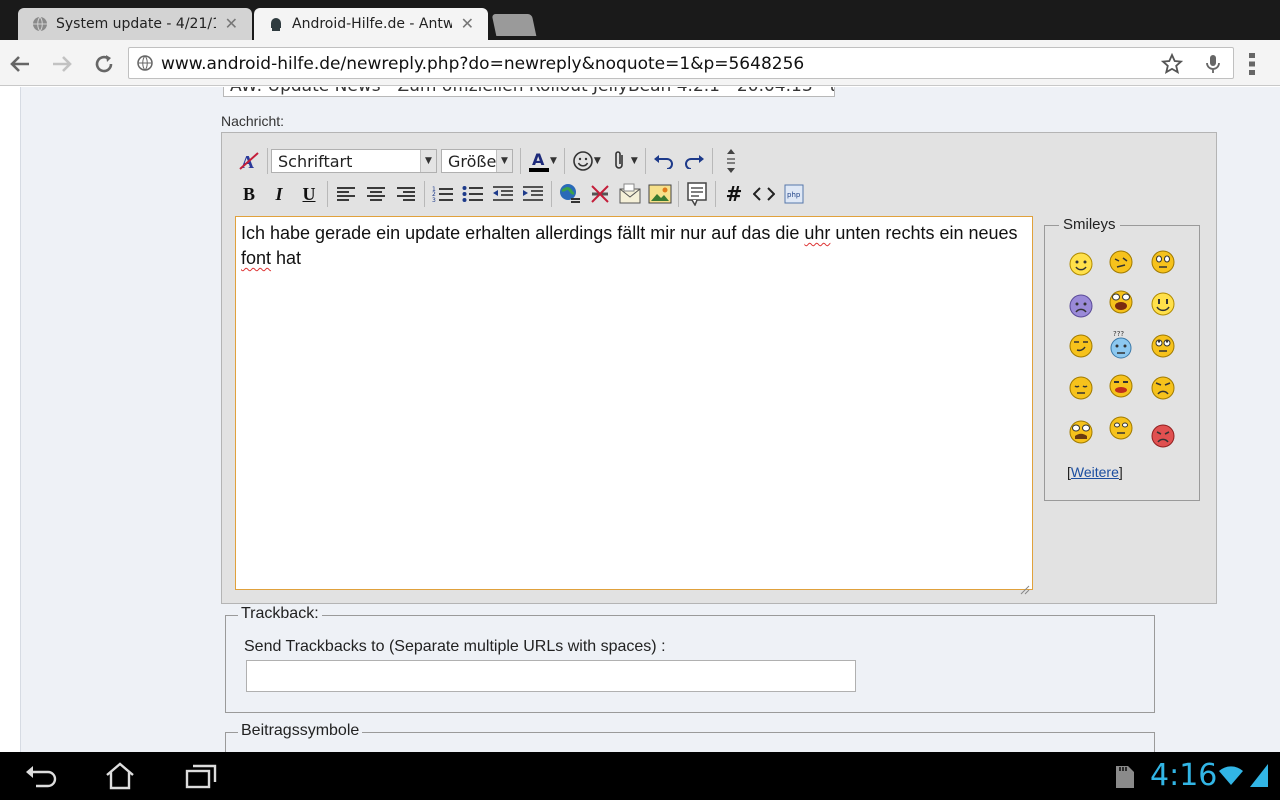  Describe the element at coordinates (690, 737) in the screenshot. I see `post-icons-fieldset: Beitragssymbole` at that location.